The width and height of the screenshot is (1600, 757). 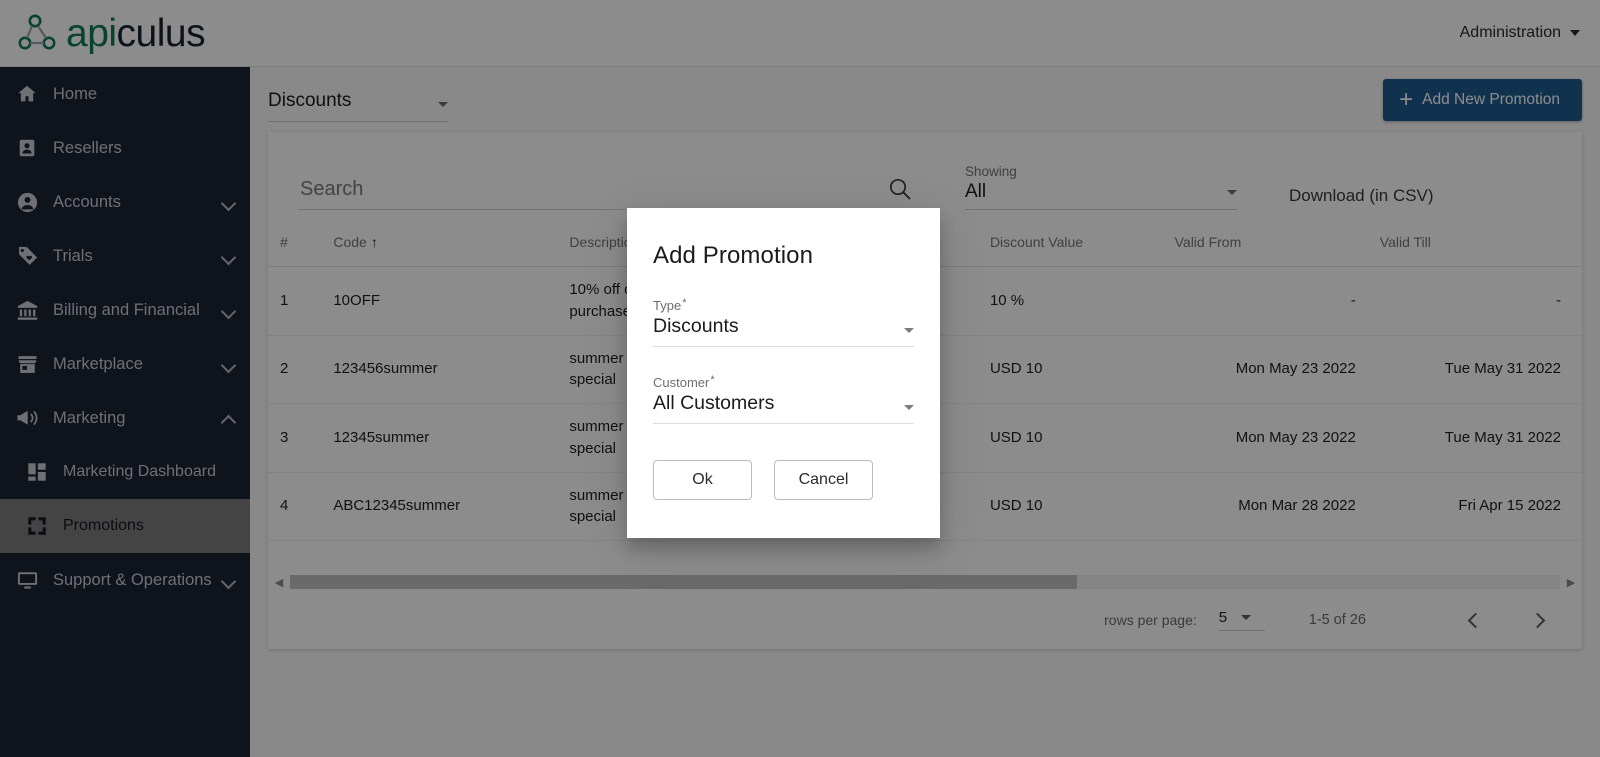 I want to click on customer-select-value: All Customers, so click(x=714, y=403).